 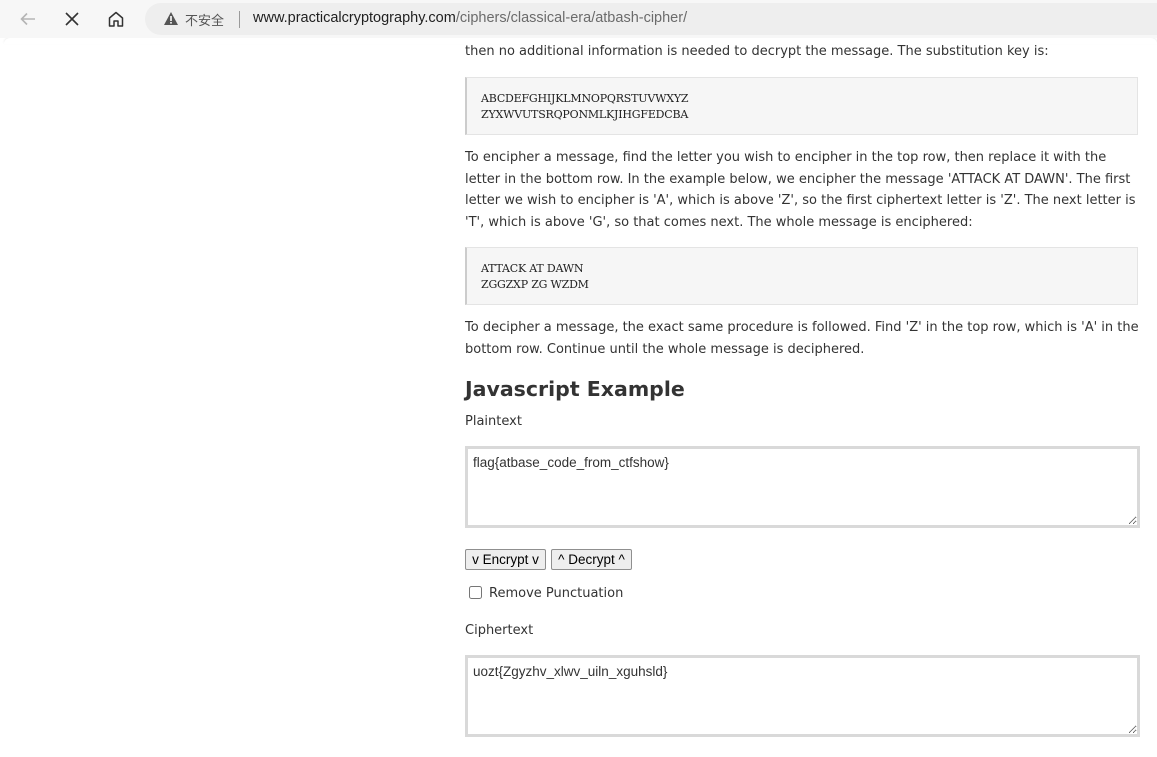 I want to click on javascript-example-heading: Javascript Example, so click(x=575, y=389).